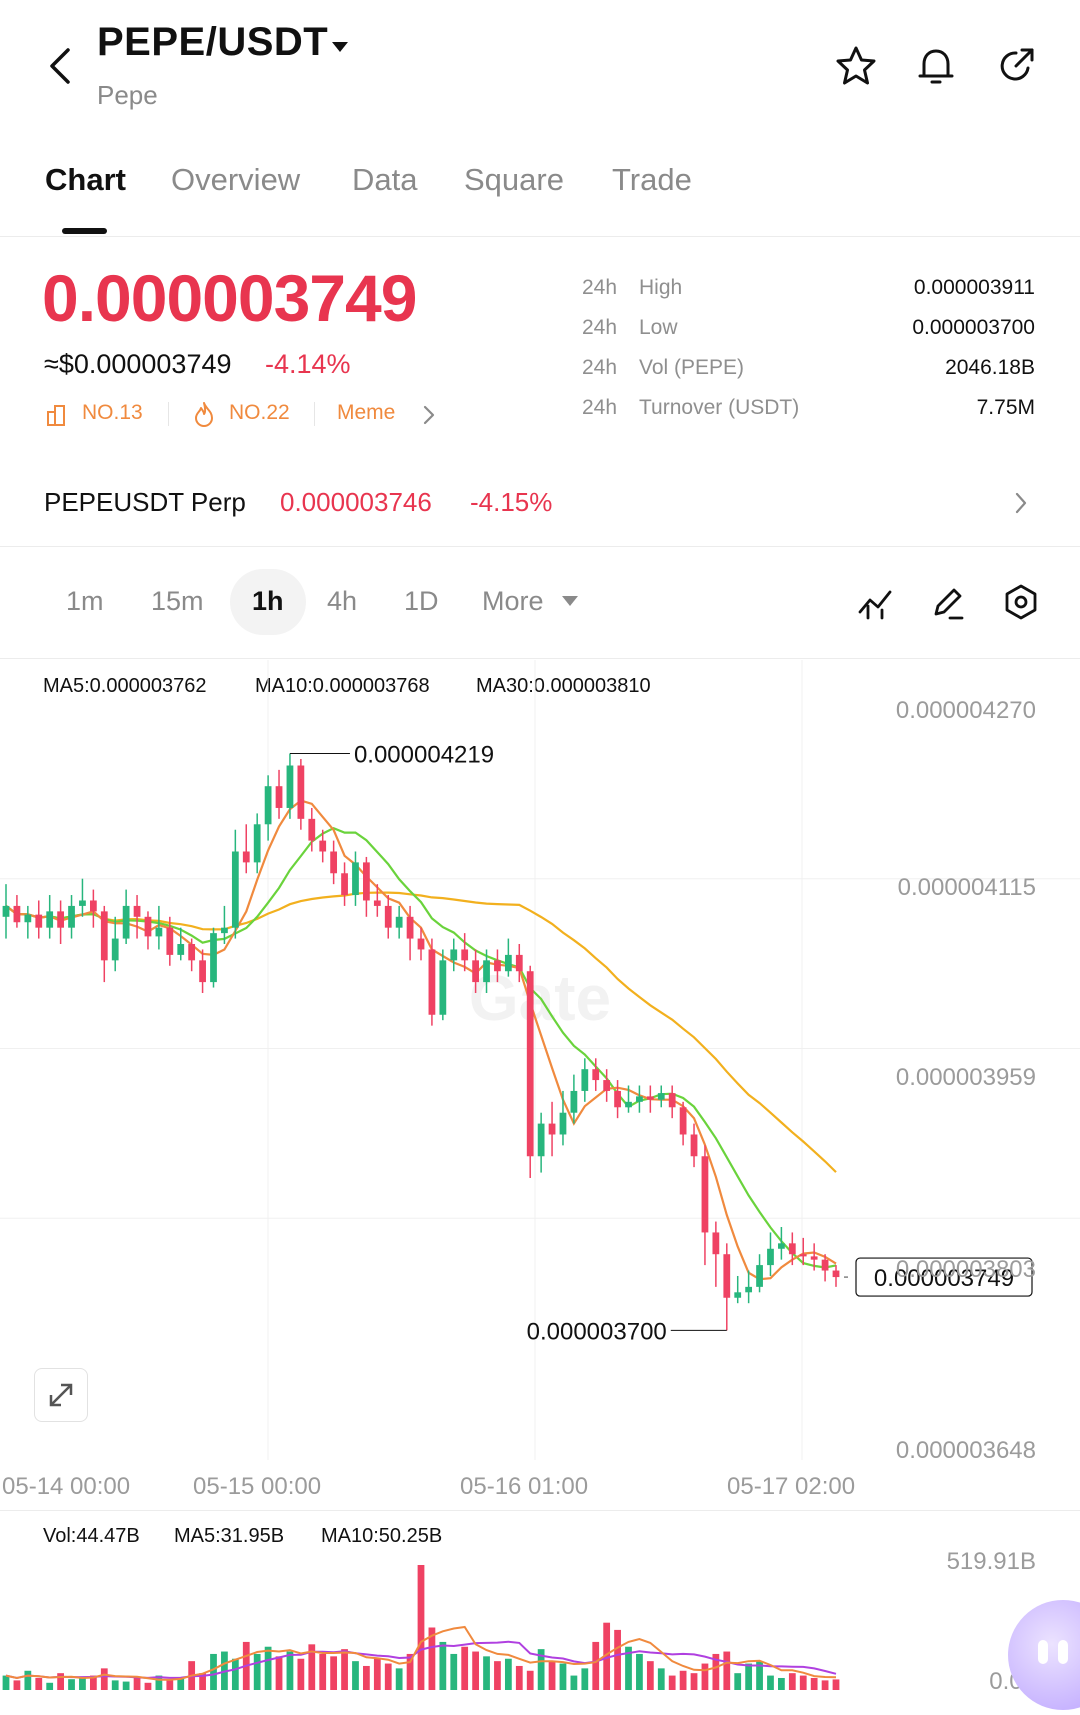  What do you see at coordinates (876, 602) in the screenshot?
I see `indicator-icon` at bounding box center [876, 602].